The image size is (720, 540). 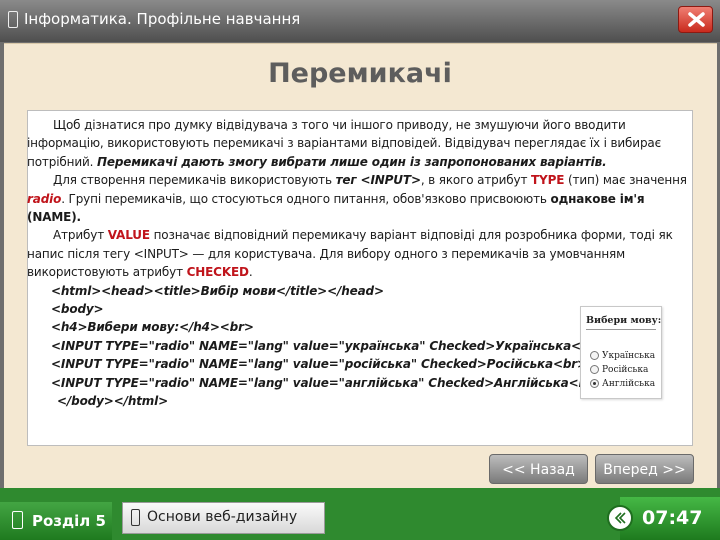 I want to click on example-divider, so click(x=621, y=329).